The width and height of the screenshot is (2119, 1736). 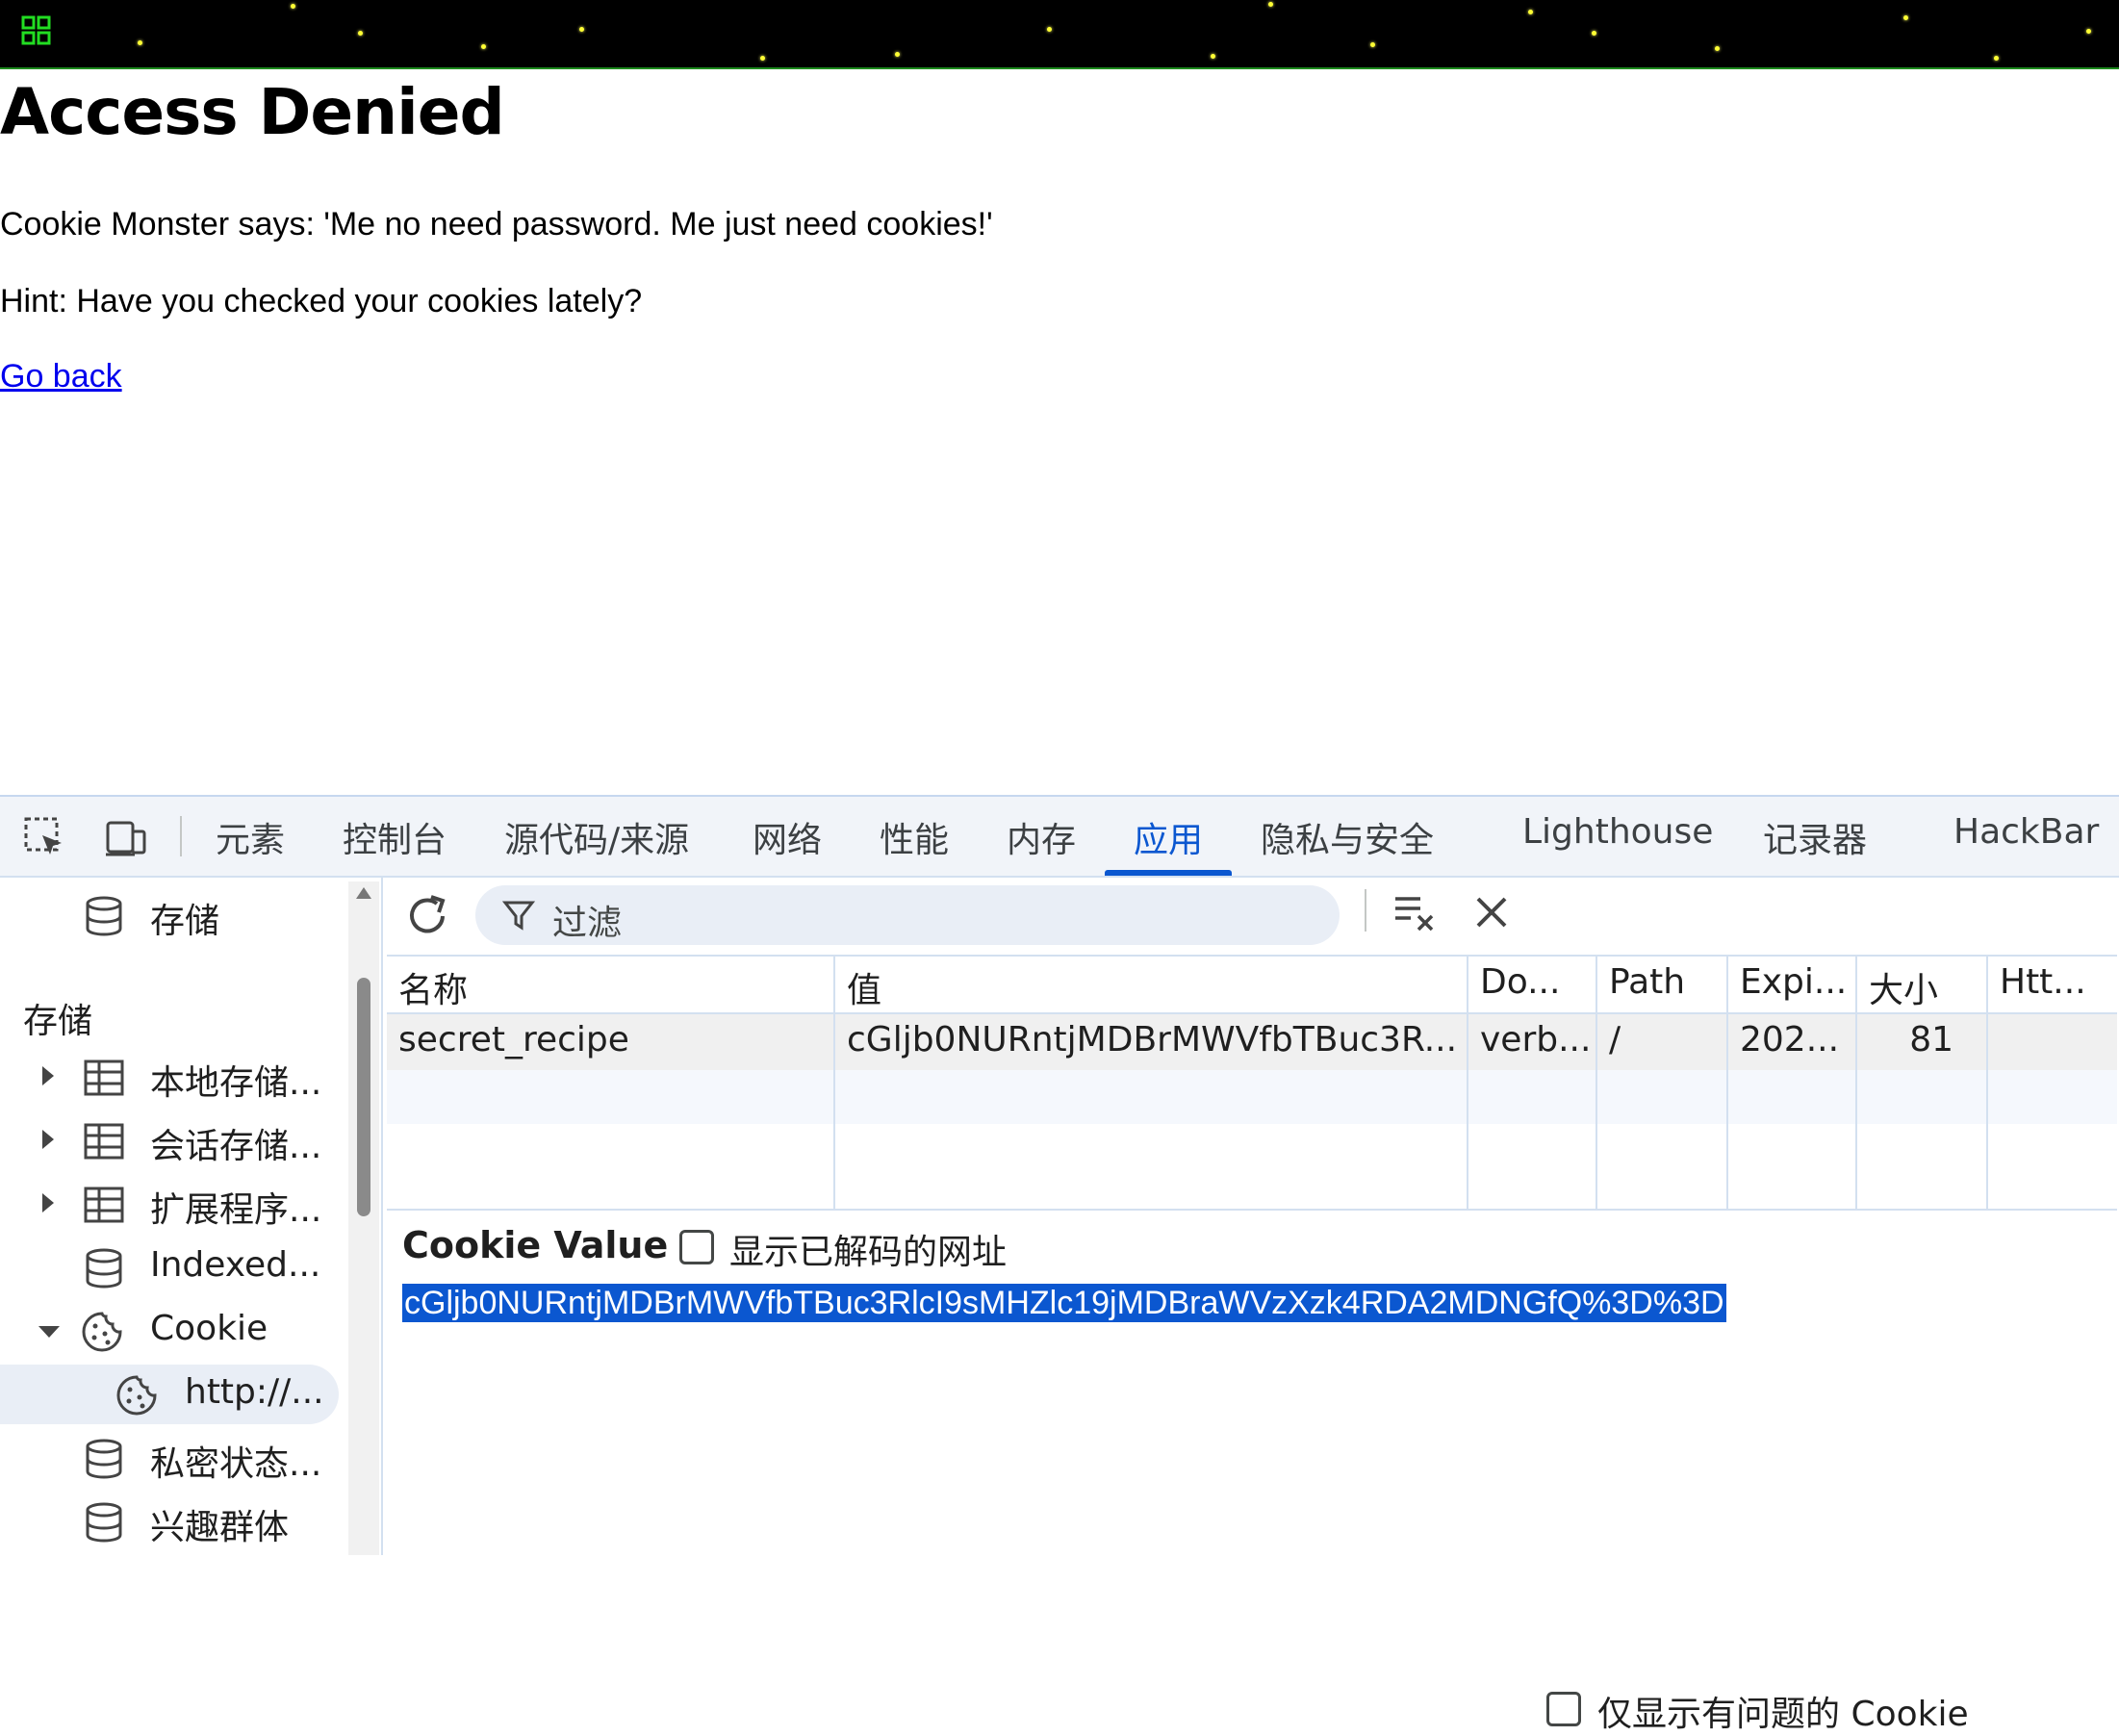 I want to click on show-decoded-label: 显示已解码的网址, so click(x=868, y=1252).